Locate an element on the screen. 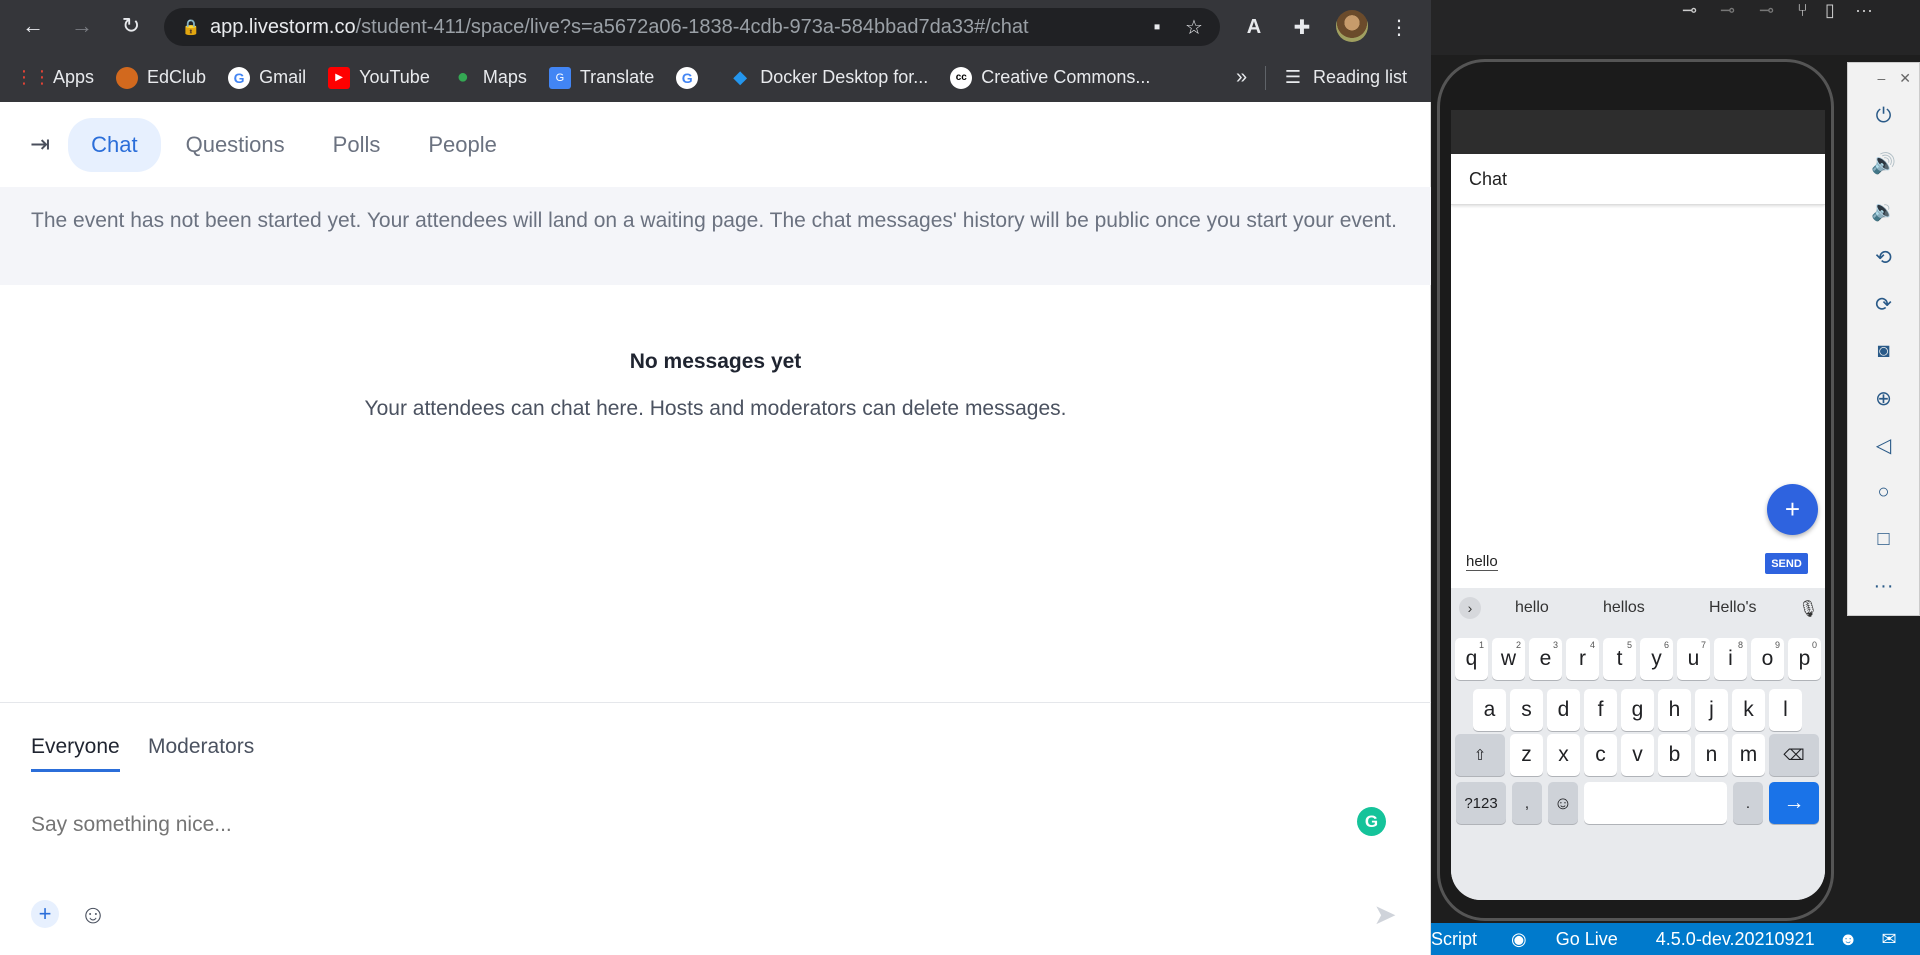  rotate-left-icon: ⟲ is located at coordinates (1883, 257).